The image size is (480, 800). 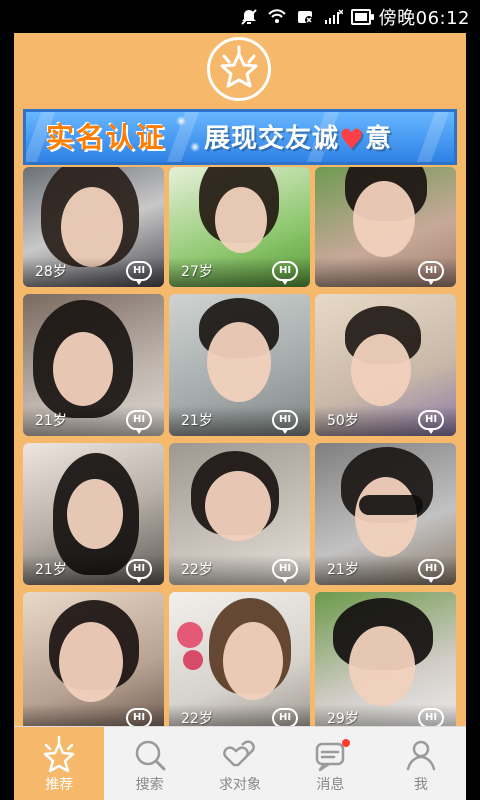 I want to click on tab-label: 搜索, so click(x=149, y=785).